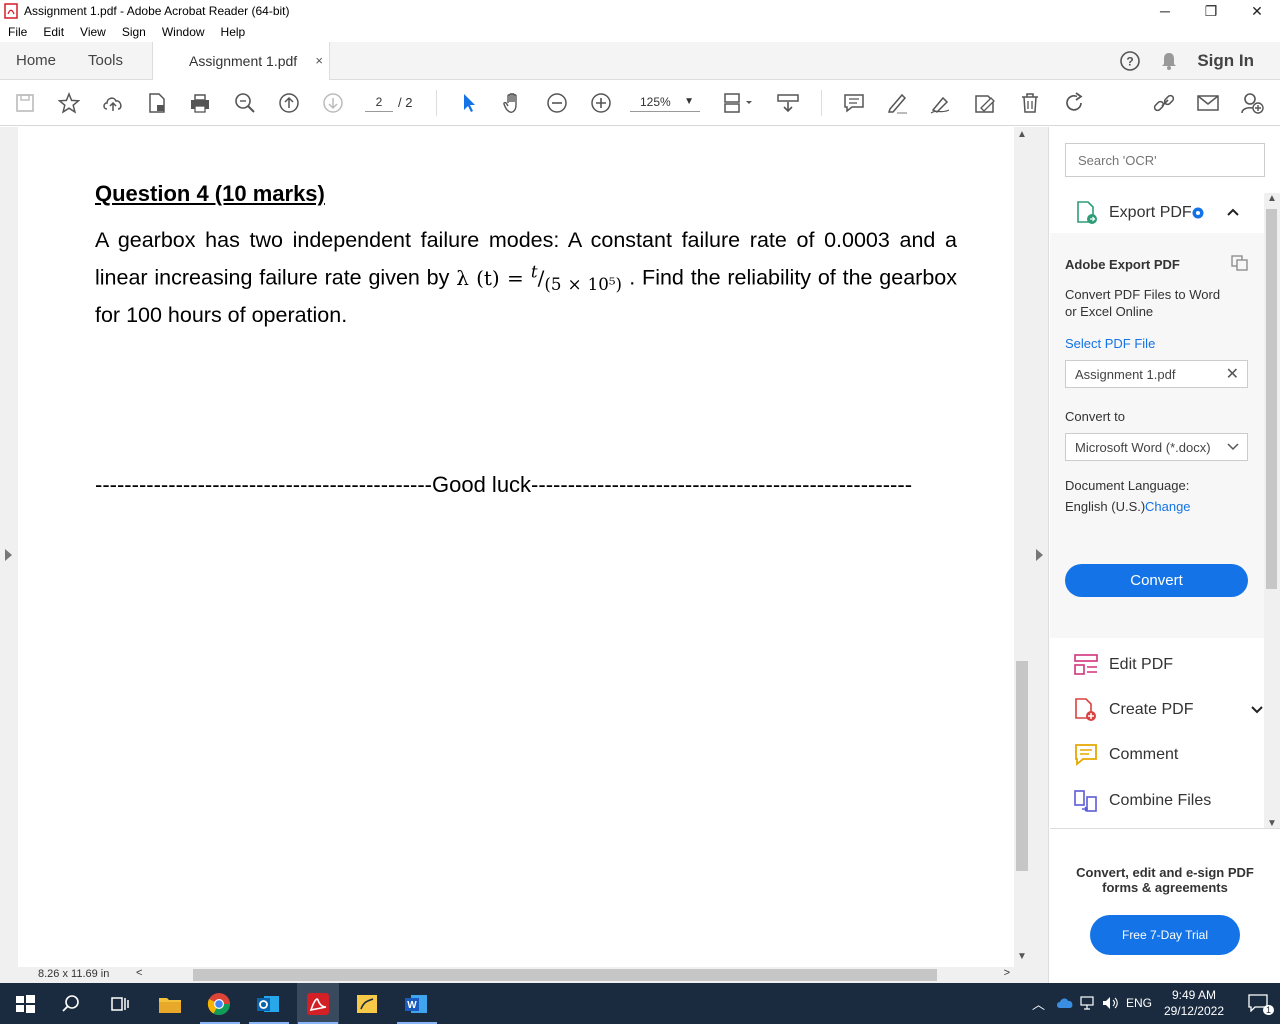 The width and height of the screenshot is (1280, 1024). I want to click on convert-format-select: Microsoft Word (*.docx), so click(1156, 447).